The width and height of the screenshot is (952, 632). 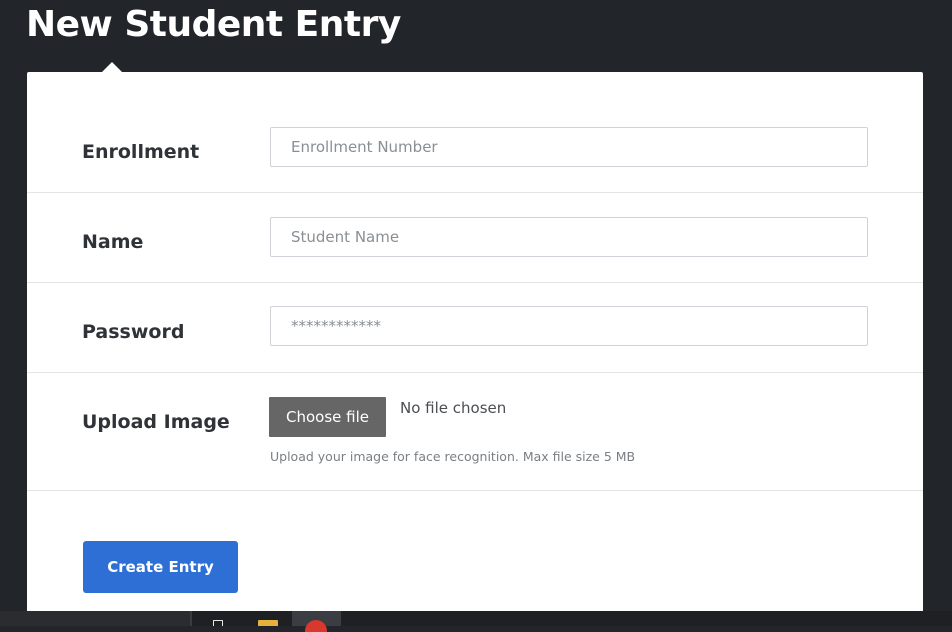 I want to click on chrome-icon, so click(x=316, y=626).